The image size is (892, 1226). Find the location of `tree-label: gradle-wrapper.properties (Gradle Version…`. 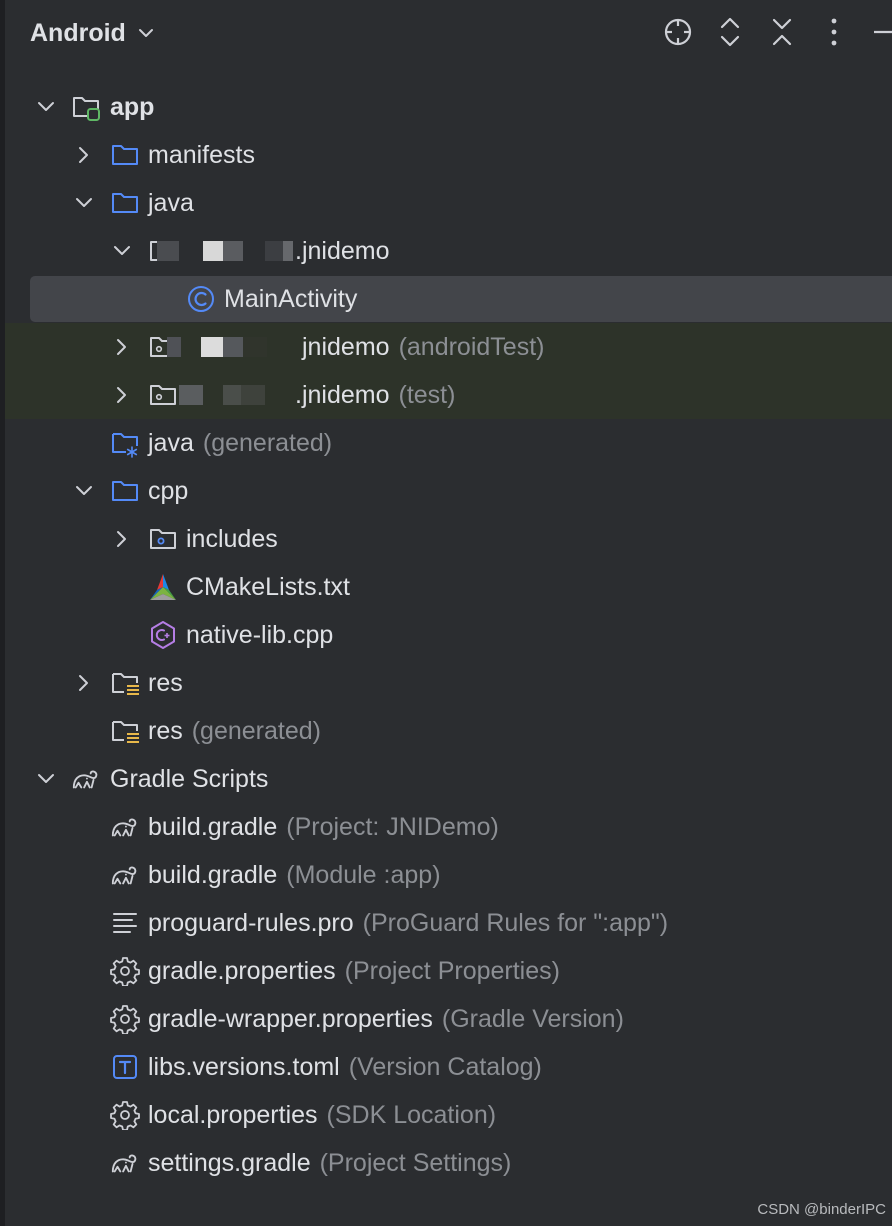

tree-label: gradle-wrapper.properties (Gradle Version… is located at coordinates (386, 1019).